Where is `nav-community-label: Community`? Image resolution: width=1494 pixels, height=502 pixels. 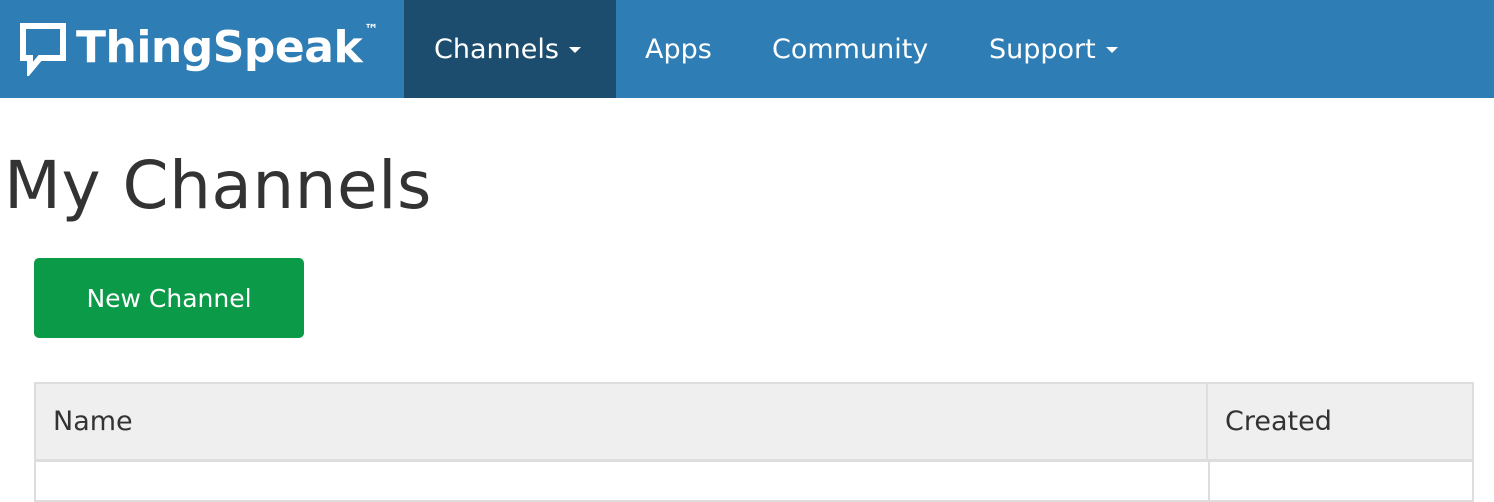 nav-community-label: Community is located at coordinates (850, 49).